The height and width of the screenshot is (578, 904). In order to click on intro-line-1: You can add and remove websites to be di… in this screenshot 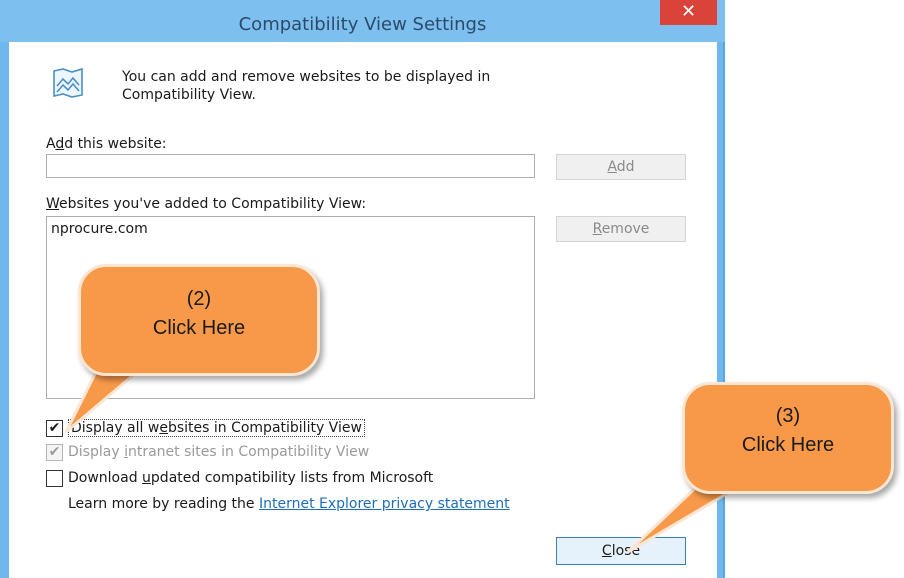, I will do `click(306, 77)`.